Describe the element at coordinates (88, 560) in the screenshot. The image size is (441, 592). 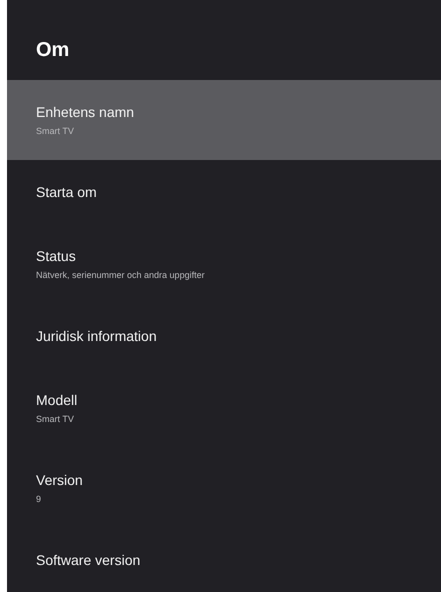
I see `item-label: Software version` at that location.